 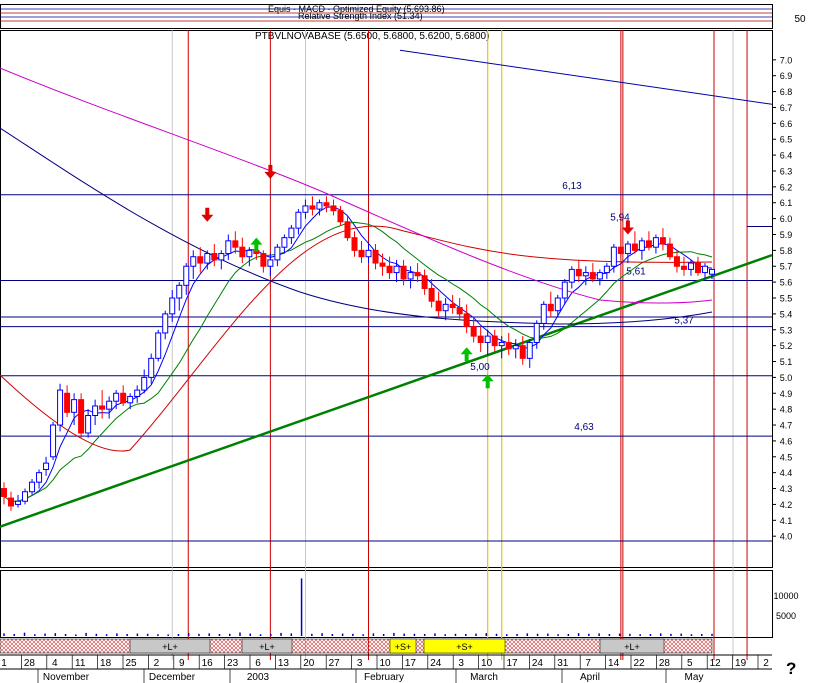 I want to click on x-day-label: 14, so click(x=614, y=663).